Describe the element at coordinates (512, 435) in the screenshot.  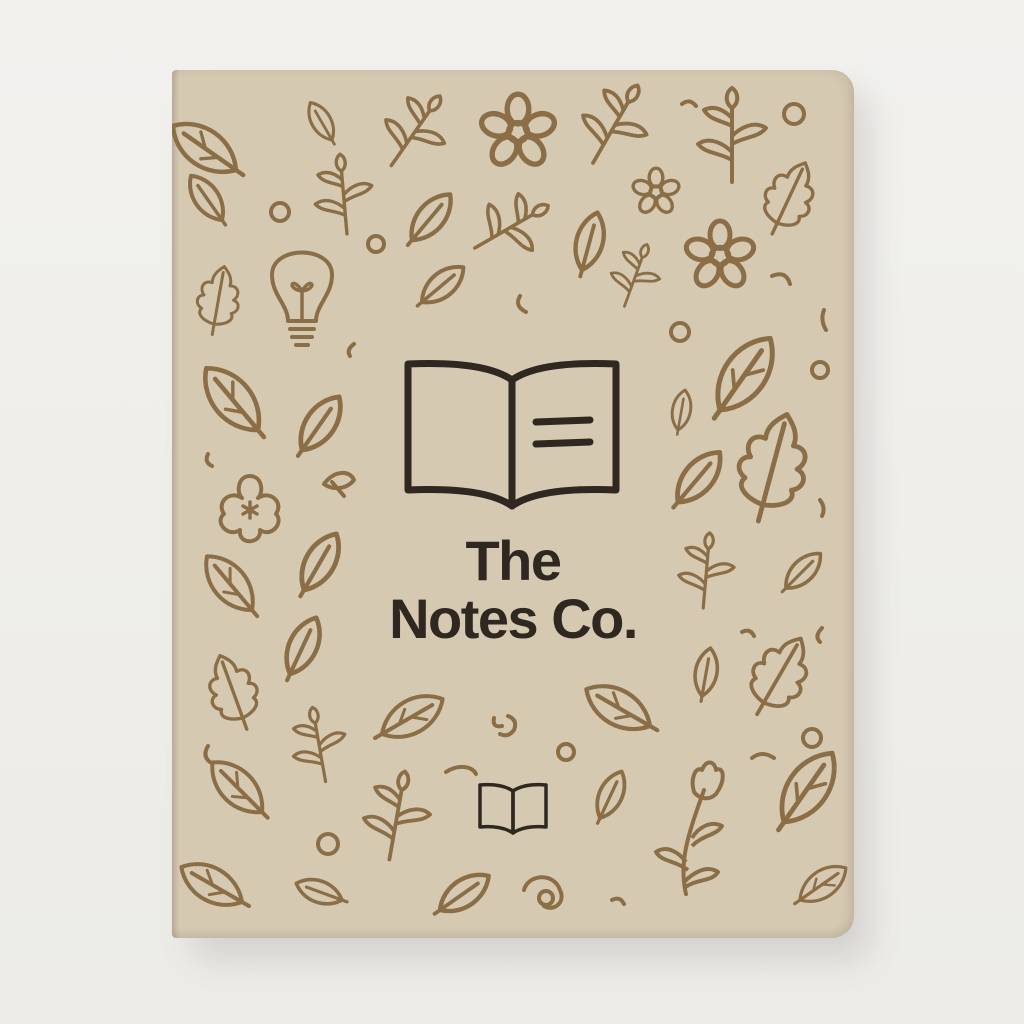
I see `open-book-icon` at that location.